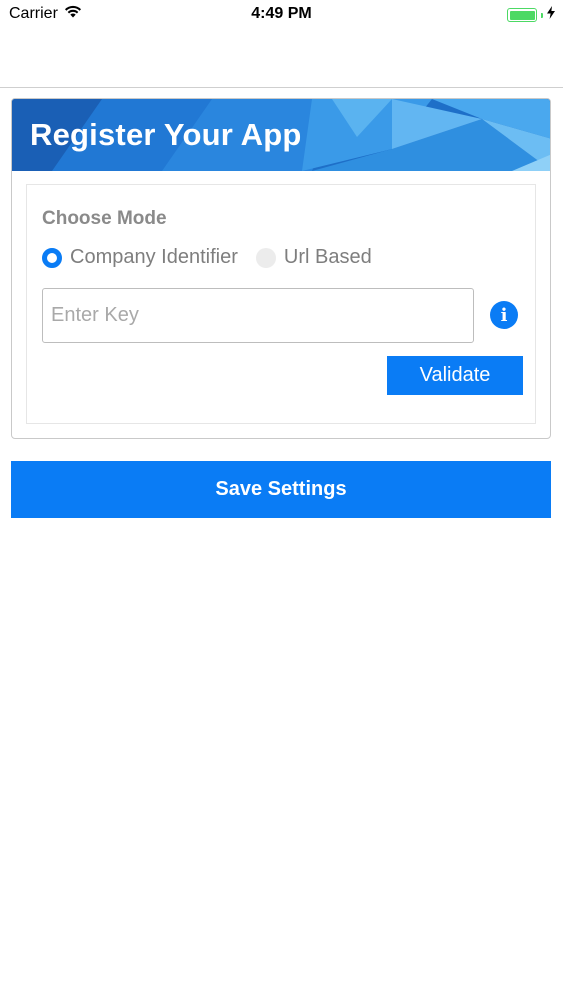  I want to click on nav-bar, so click(281, 59).